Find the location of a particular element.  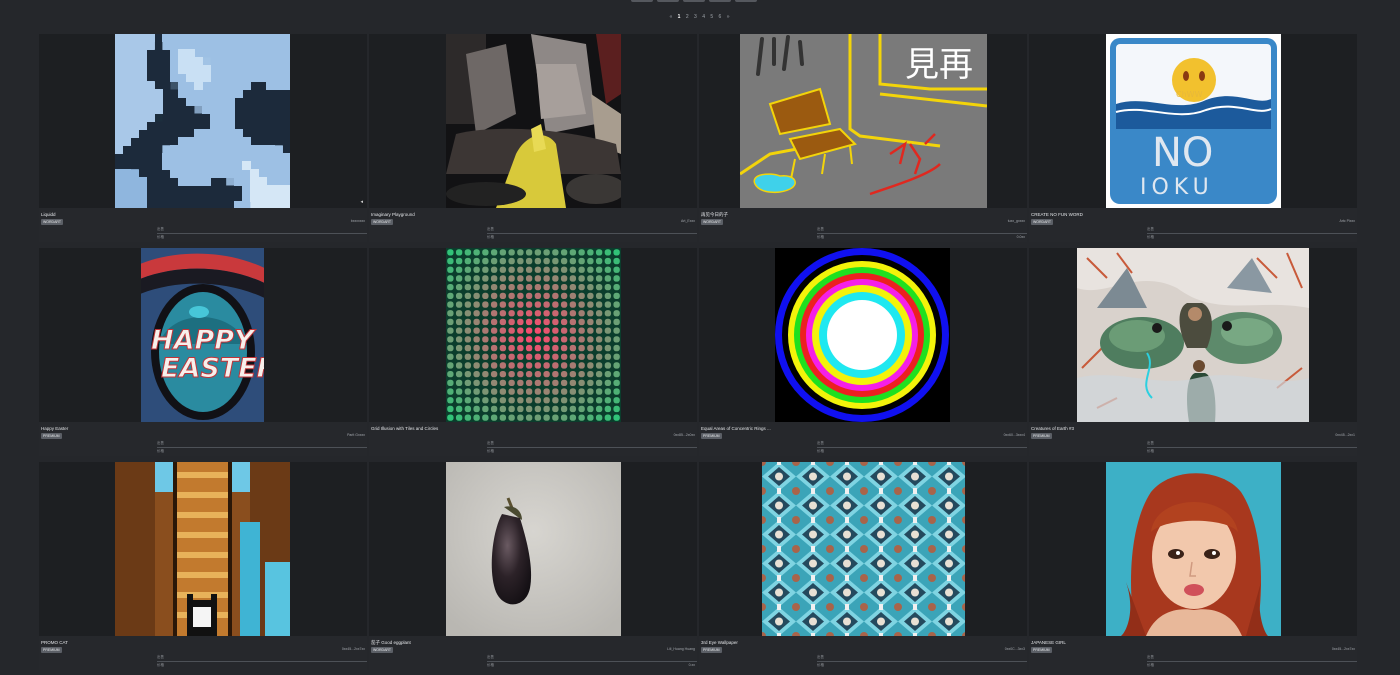

grid-illusion-image is located at coordinates (533, 335).